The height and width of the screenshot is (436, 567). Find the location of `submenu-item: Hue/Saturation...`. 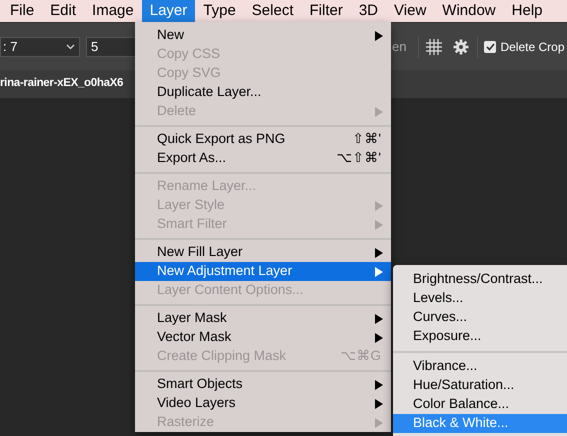

submenu-item: Hue/Saturation... is located at coordinates (480, 385).